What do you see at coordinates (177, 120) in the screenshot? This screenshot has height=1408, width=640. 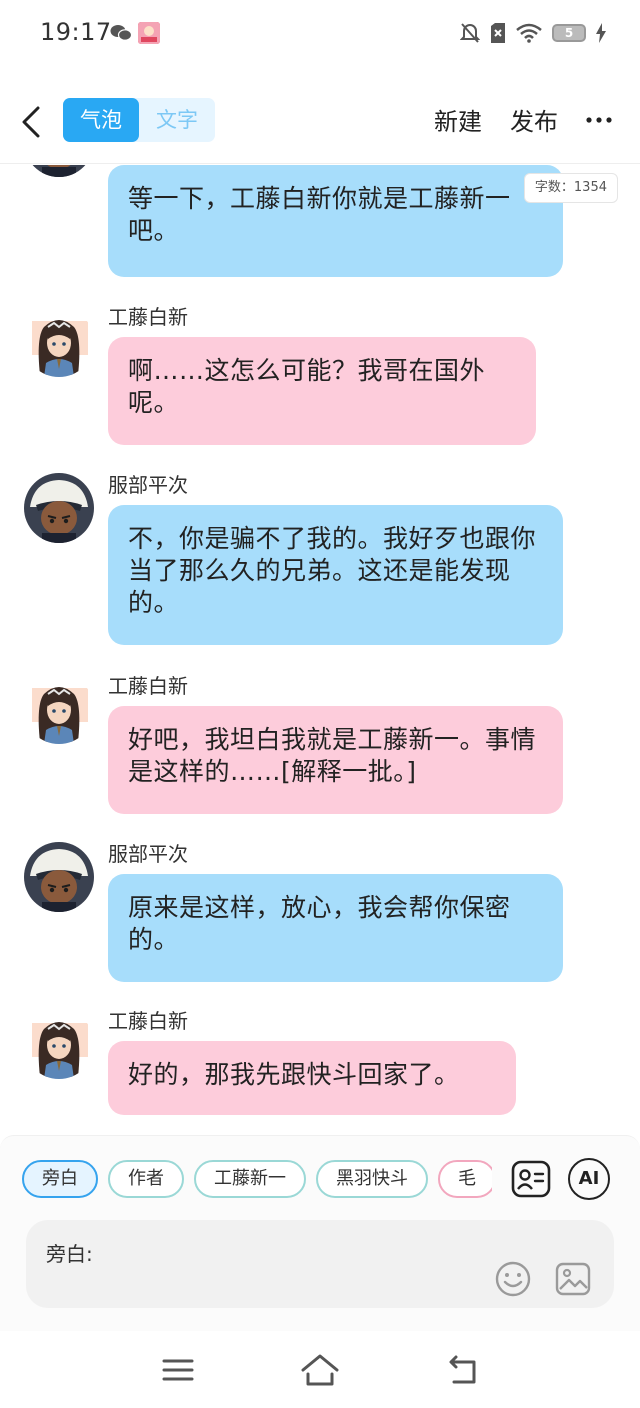 I see `tab-text-mode: 文字` at bounding box center [177, 120].